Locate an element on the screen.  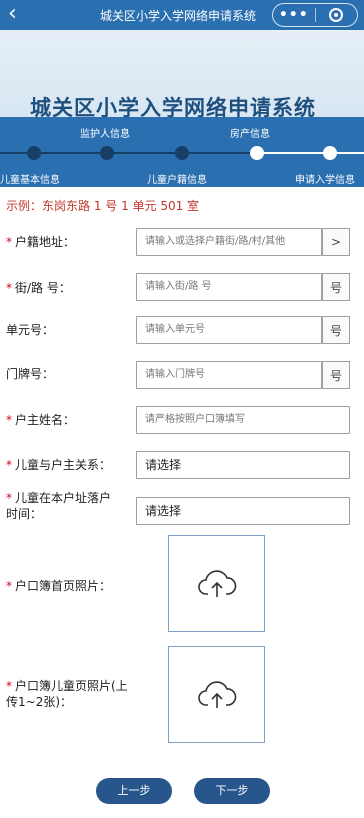
close-target-icon is located at coordinates (336, 15).